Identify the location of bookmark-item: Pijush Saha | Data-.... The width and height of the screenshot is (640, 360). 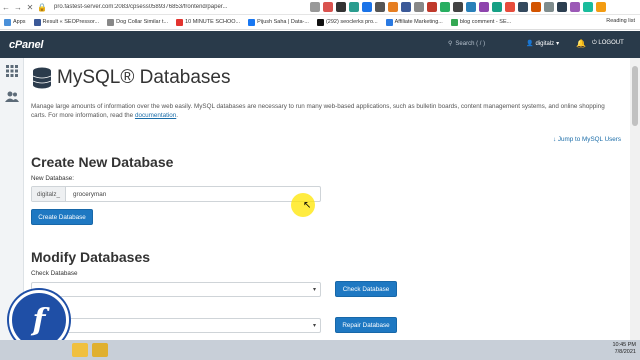
(278, 22).